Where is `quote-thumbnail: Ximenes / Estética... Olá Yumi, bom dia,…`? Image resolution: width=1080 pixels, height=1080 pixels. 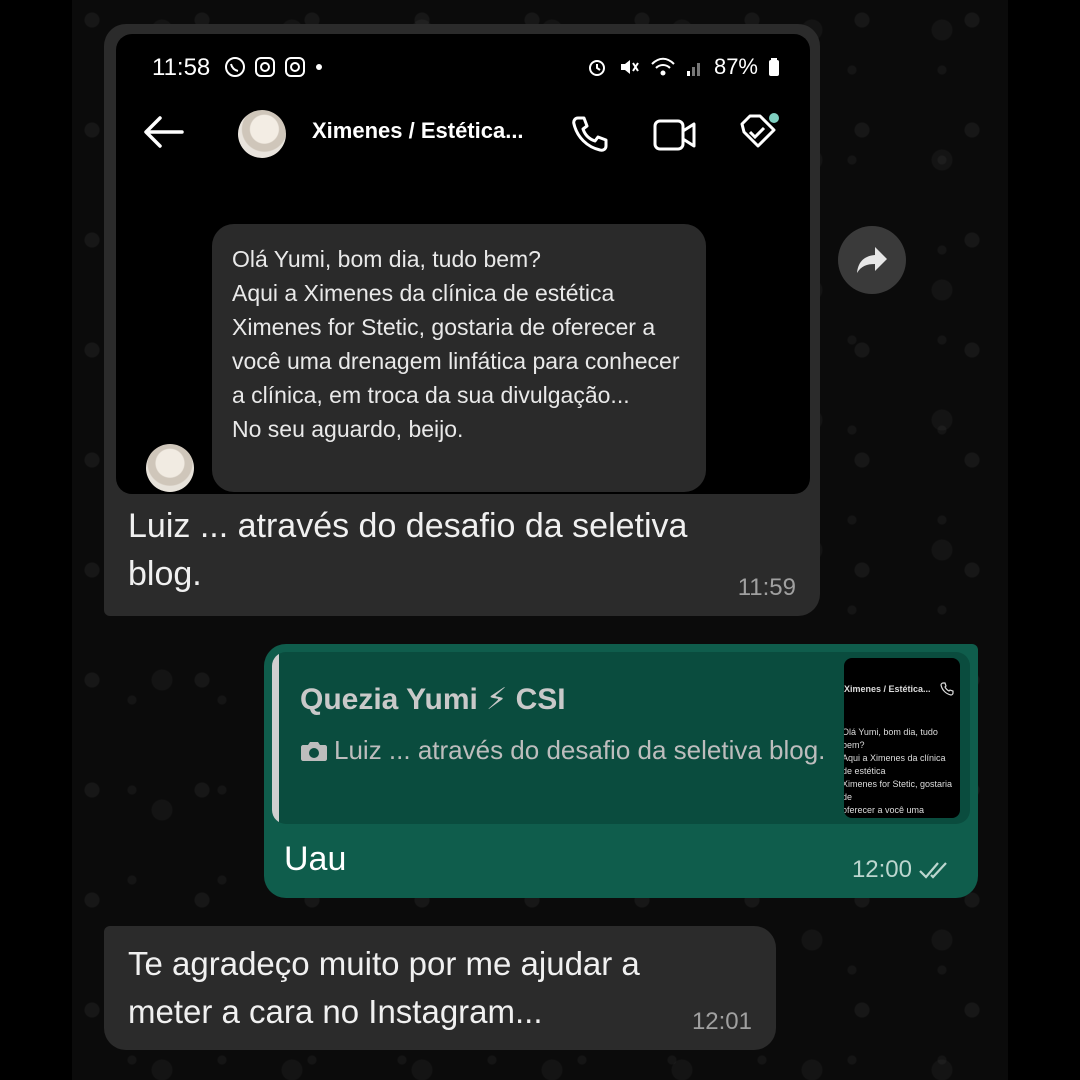
quote-thumbnail: Ximenes / Estética... Olá Yumi, bom dia,… is located at coordinates (902, 738).